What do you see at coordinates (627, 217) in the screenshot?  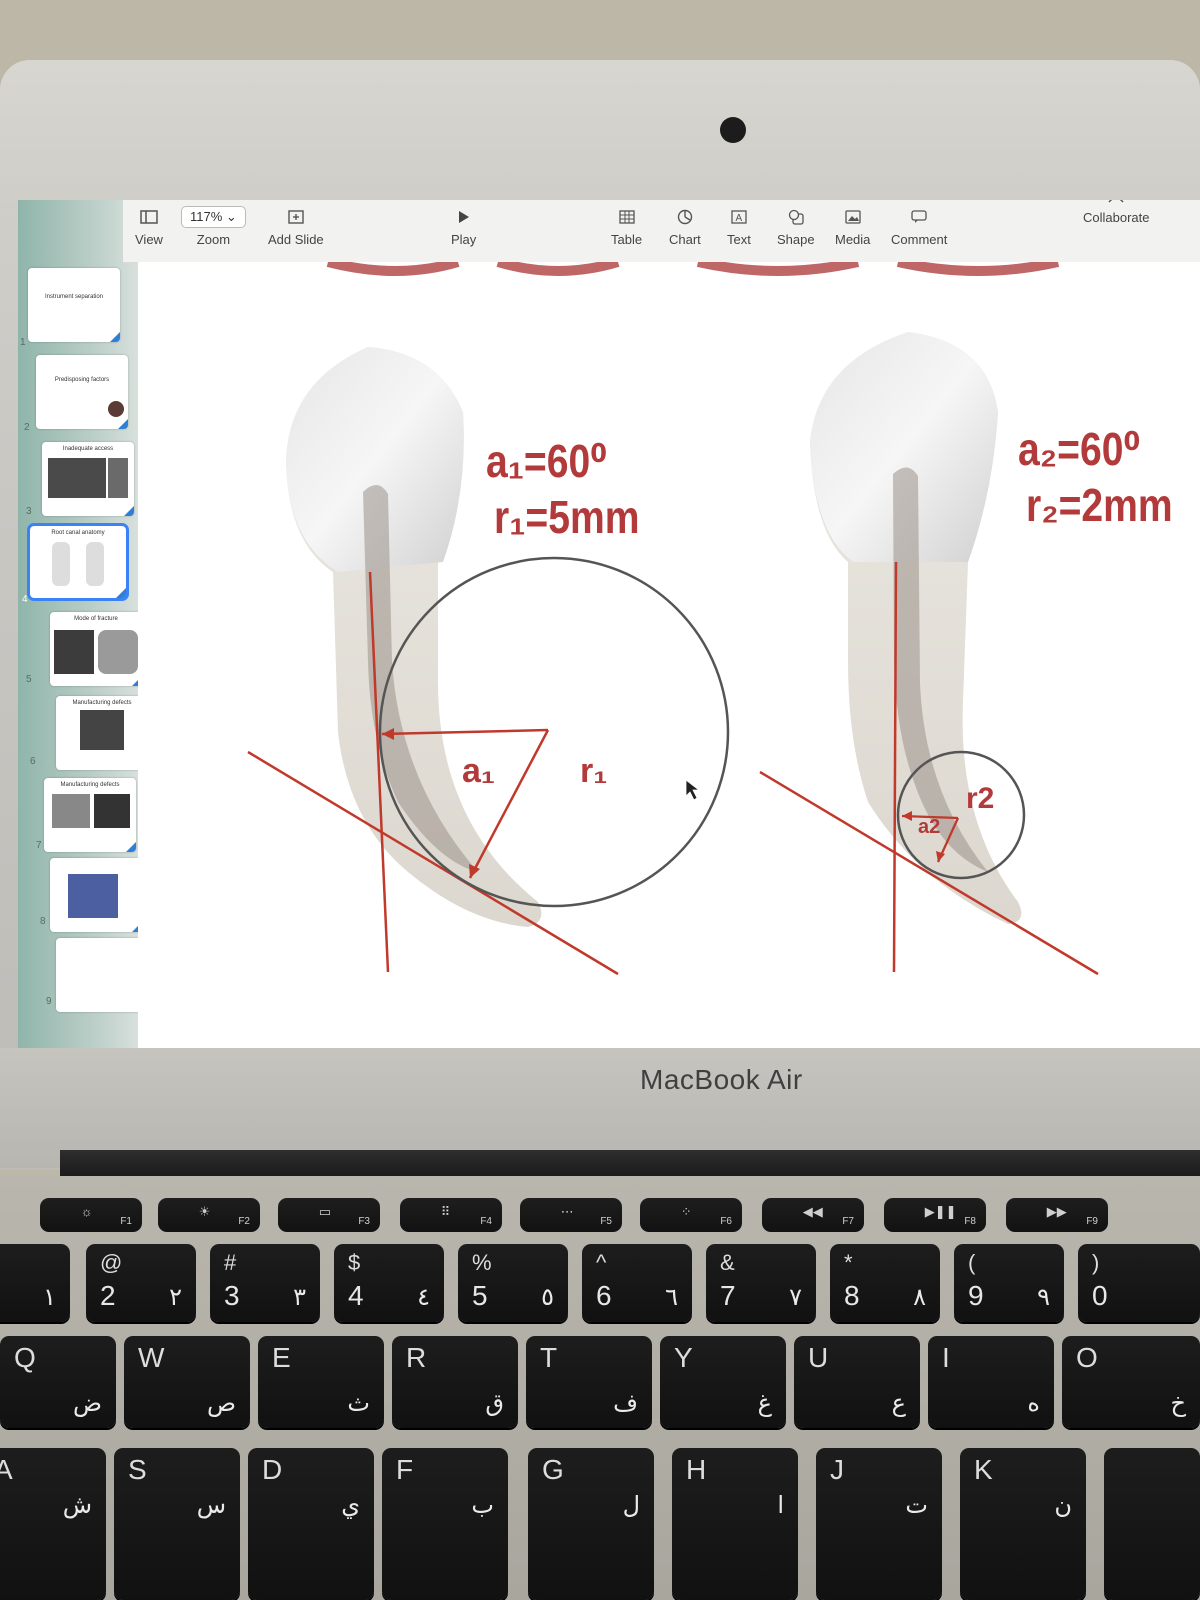 I see `table-icon` at bounding box center [627, 217].